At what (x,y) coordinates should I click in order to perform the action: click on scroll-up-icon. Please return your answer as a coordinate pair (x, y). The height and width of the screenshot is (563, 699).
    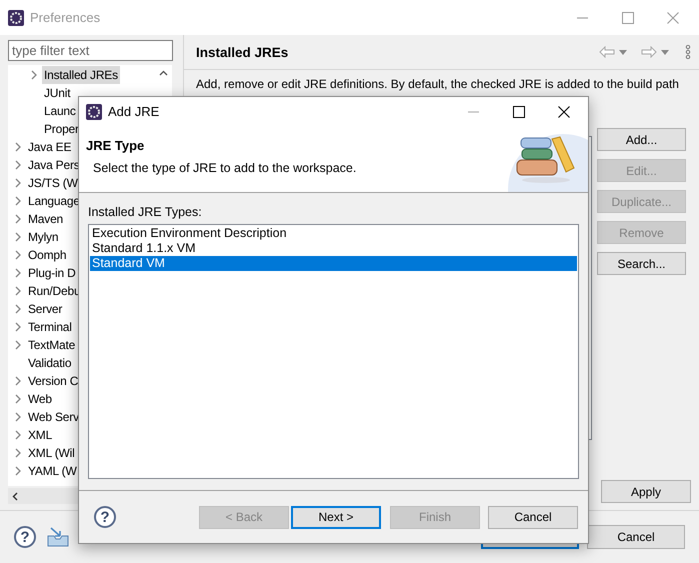
    Looking at the image, I should click on (163, 73).